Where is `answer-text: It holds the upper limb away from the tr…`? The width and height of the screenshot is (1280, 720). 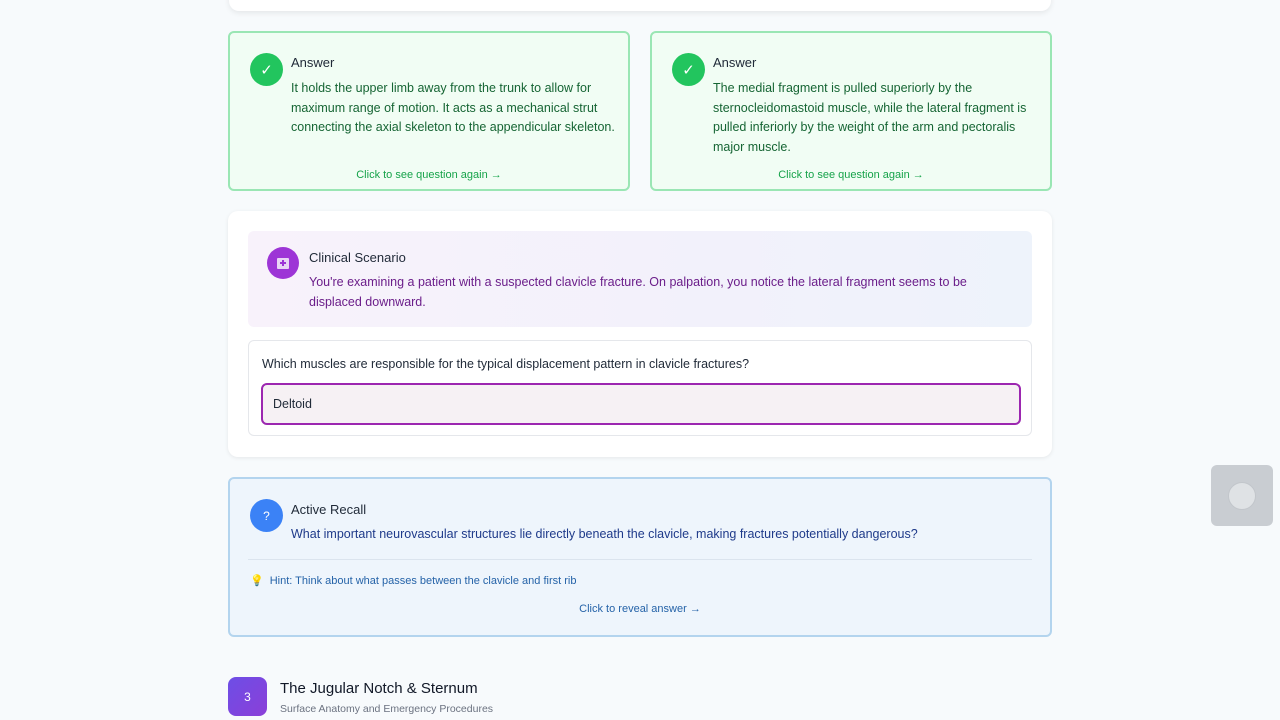 answer-text: It holds the upper limb away from the tr… is located at coordinates (453, 107).